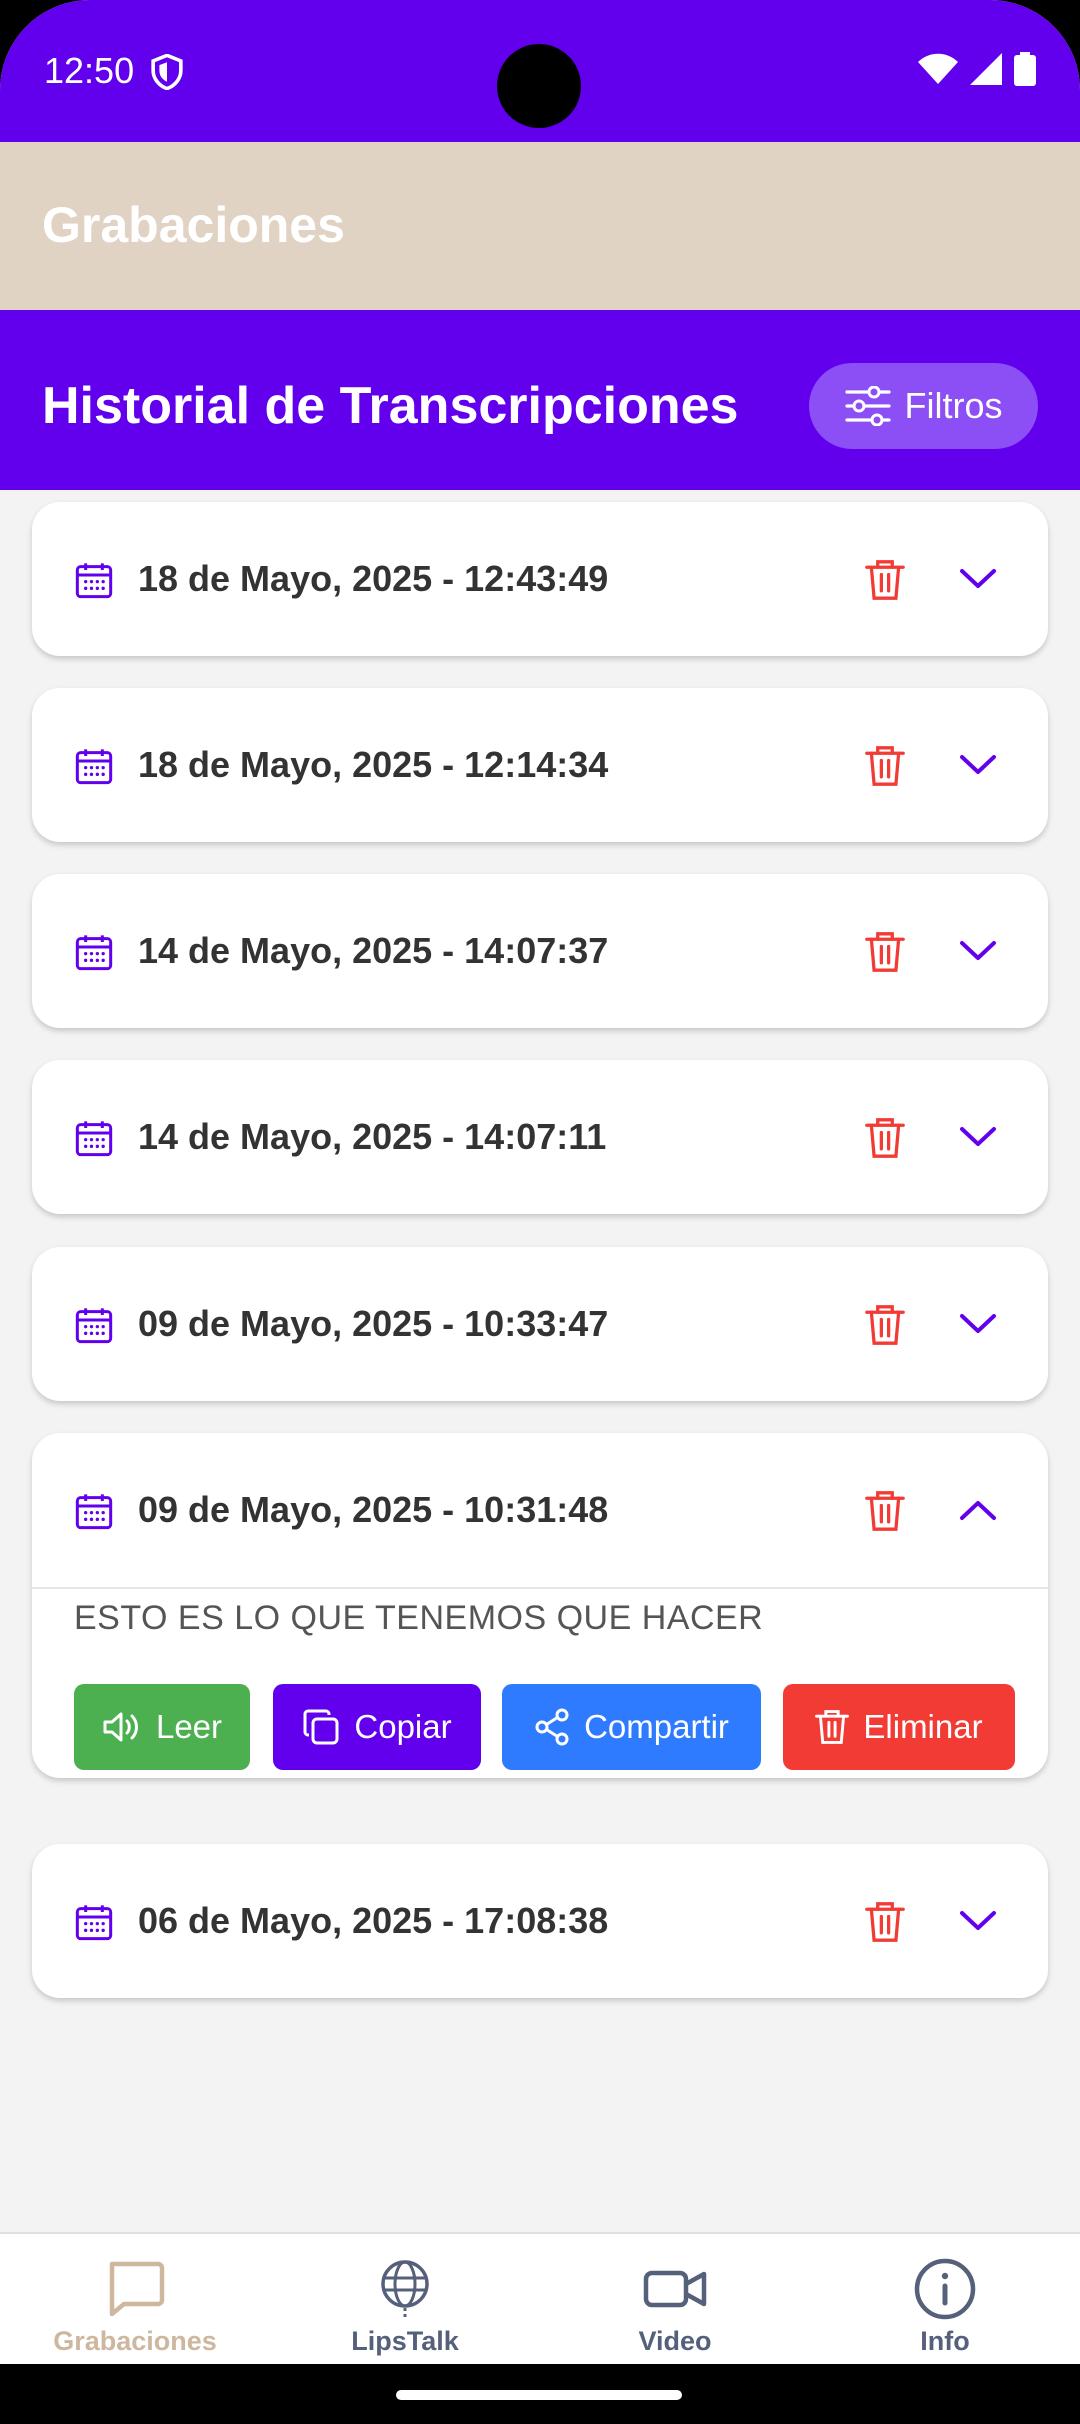 Image resolution: width=1080 pixels, height=2424 pixels. Describe the element at coordinates (986, 69) in the screenshot. I see `signal-icon` at that location.